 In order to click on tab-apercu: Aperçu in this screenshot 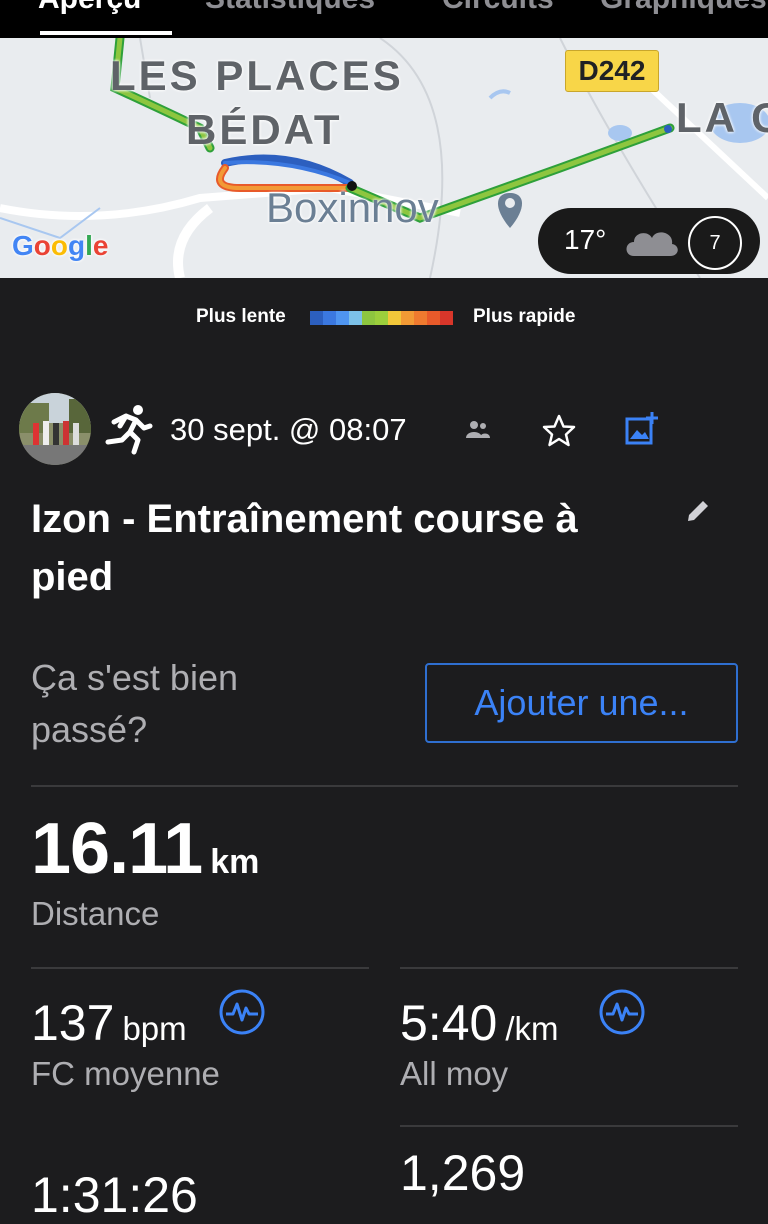, I will do `click(89, 8)`.